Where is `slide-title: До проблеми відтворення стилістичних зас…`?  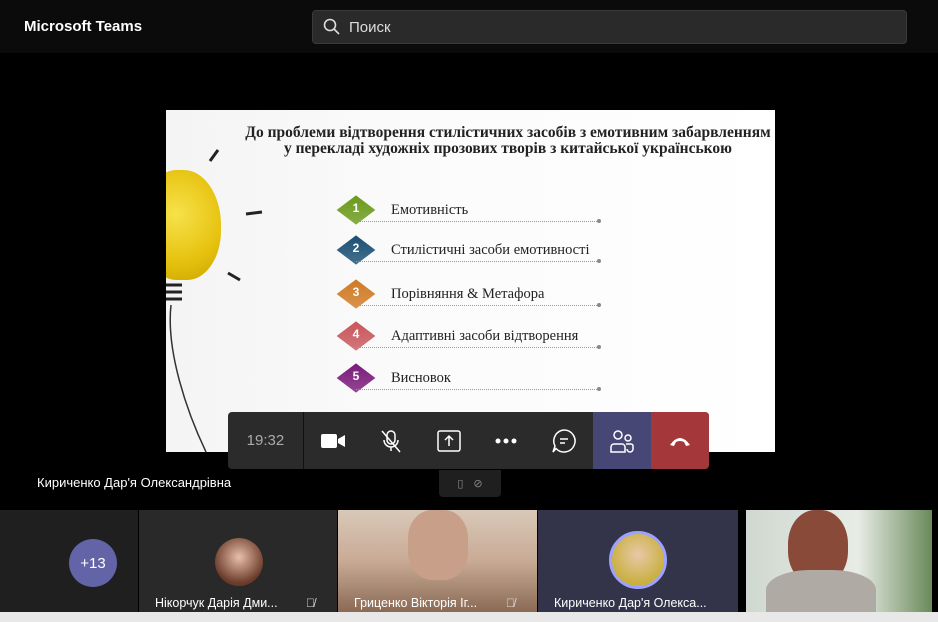
slide-title: До проблеми відтворення стилістичних зас… is located at coordinates (508, 140).